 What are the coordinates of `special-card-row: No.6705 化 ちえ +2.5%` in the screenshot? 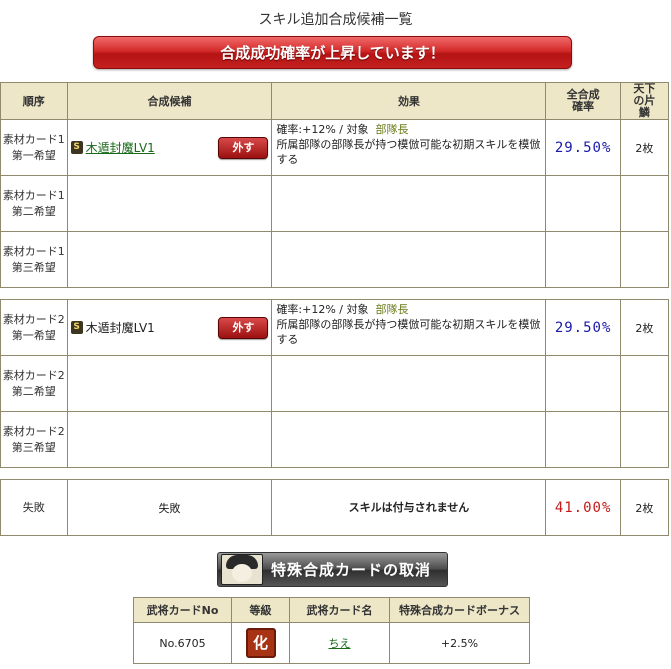 It's located at (331, 643).